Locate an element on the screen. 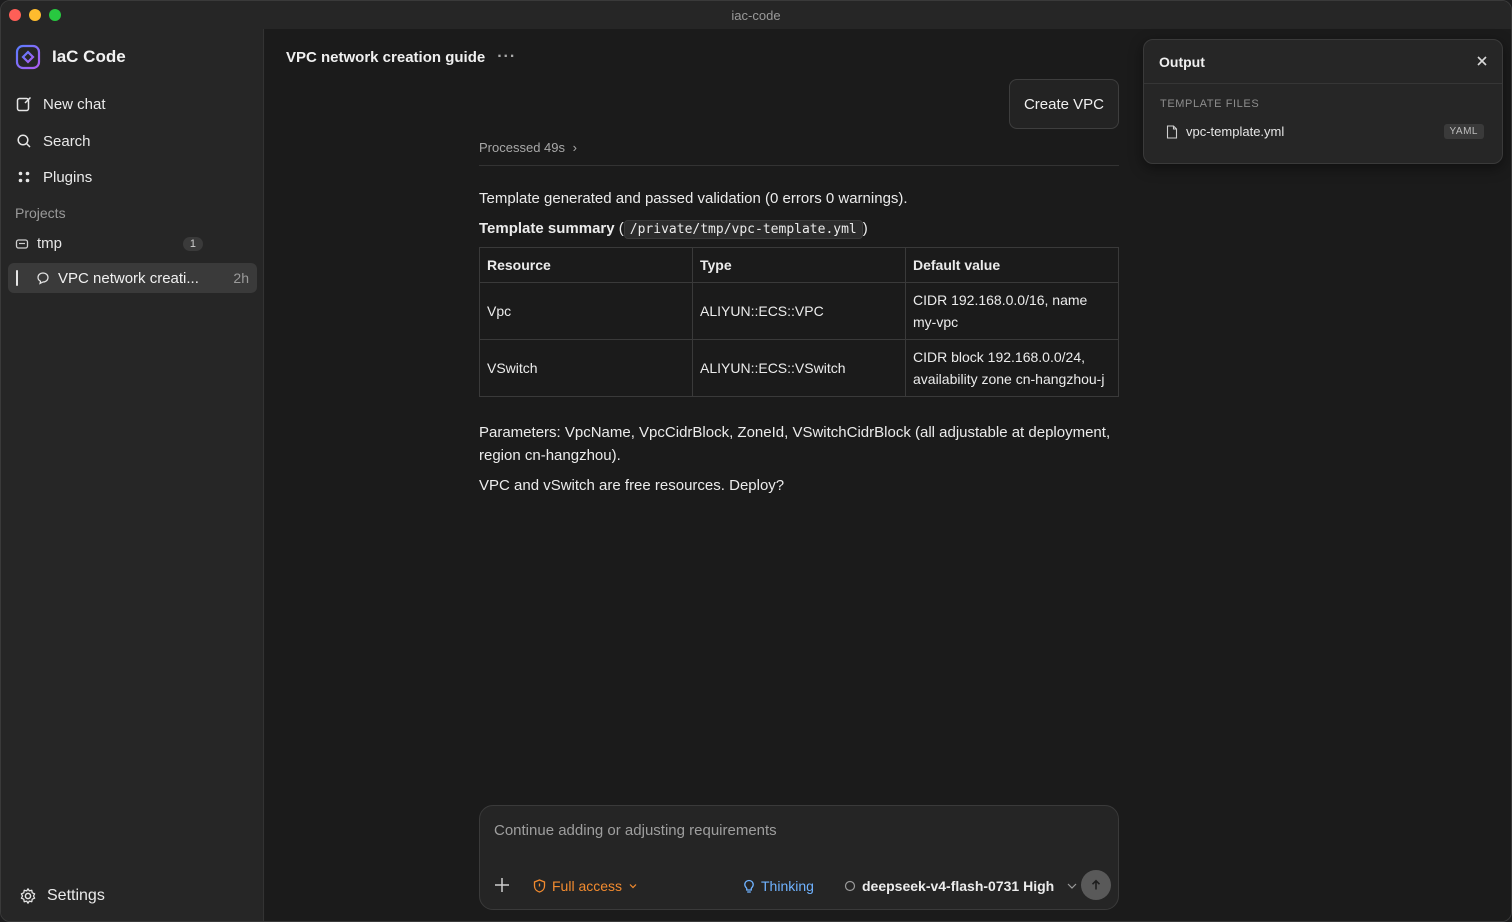  access-level-dropdown: Full access is located at coordinates (585, 886).